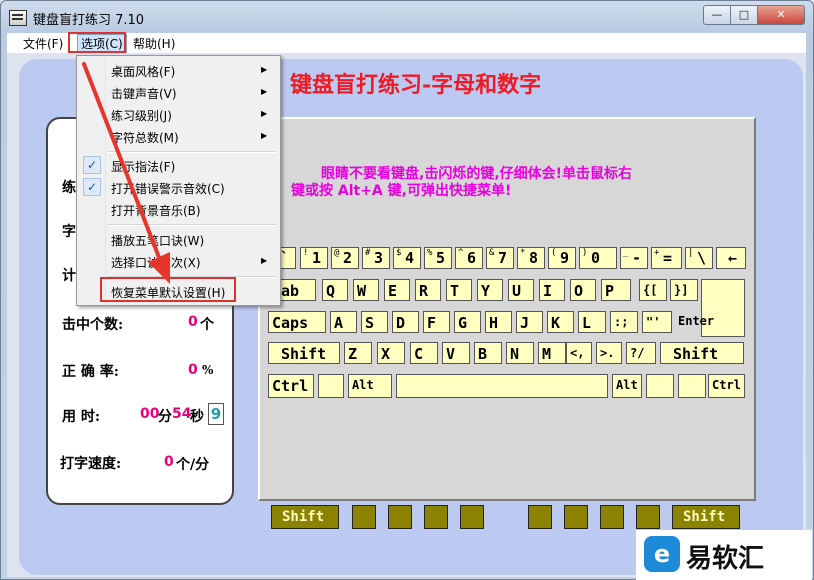 The height and width of the screenshot is (580, 814). I want to click on watermark-text: 易软汇, so click(725, 559).